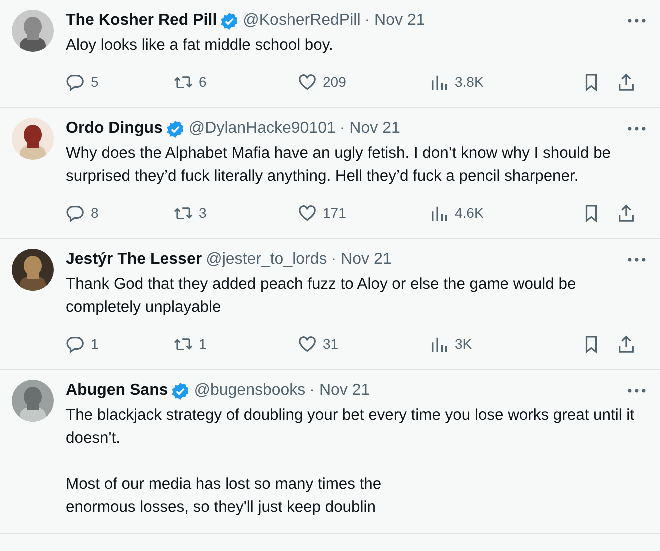 The image size is (660, 551). I want to click on author-handle: @bugensbooks, so click(250, 391).